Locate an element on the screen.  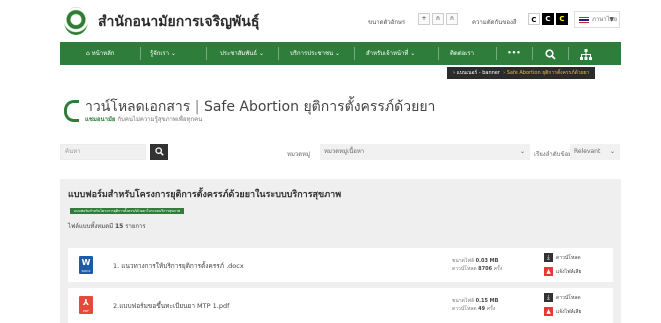
category-select-value: หมวดหมู่เนื้อหา is located at coordinates (344, 151).